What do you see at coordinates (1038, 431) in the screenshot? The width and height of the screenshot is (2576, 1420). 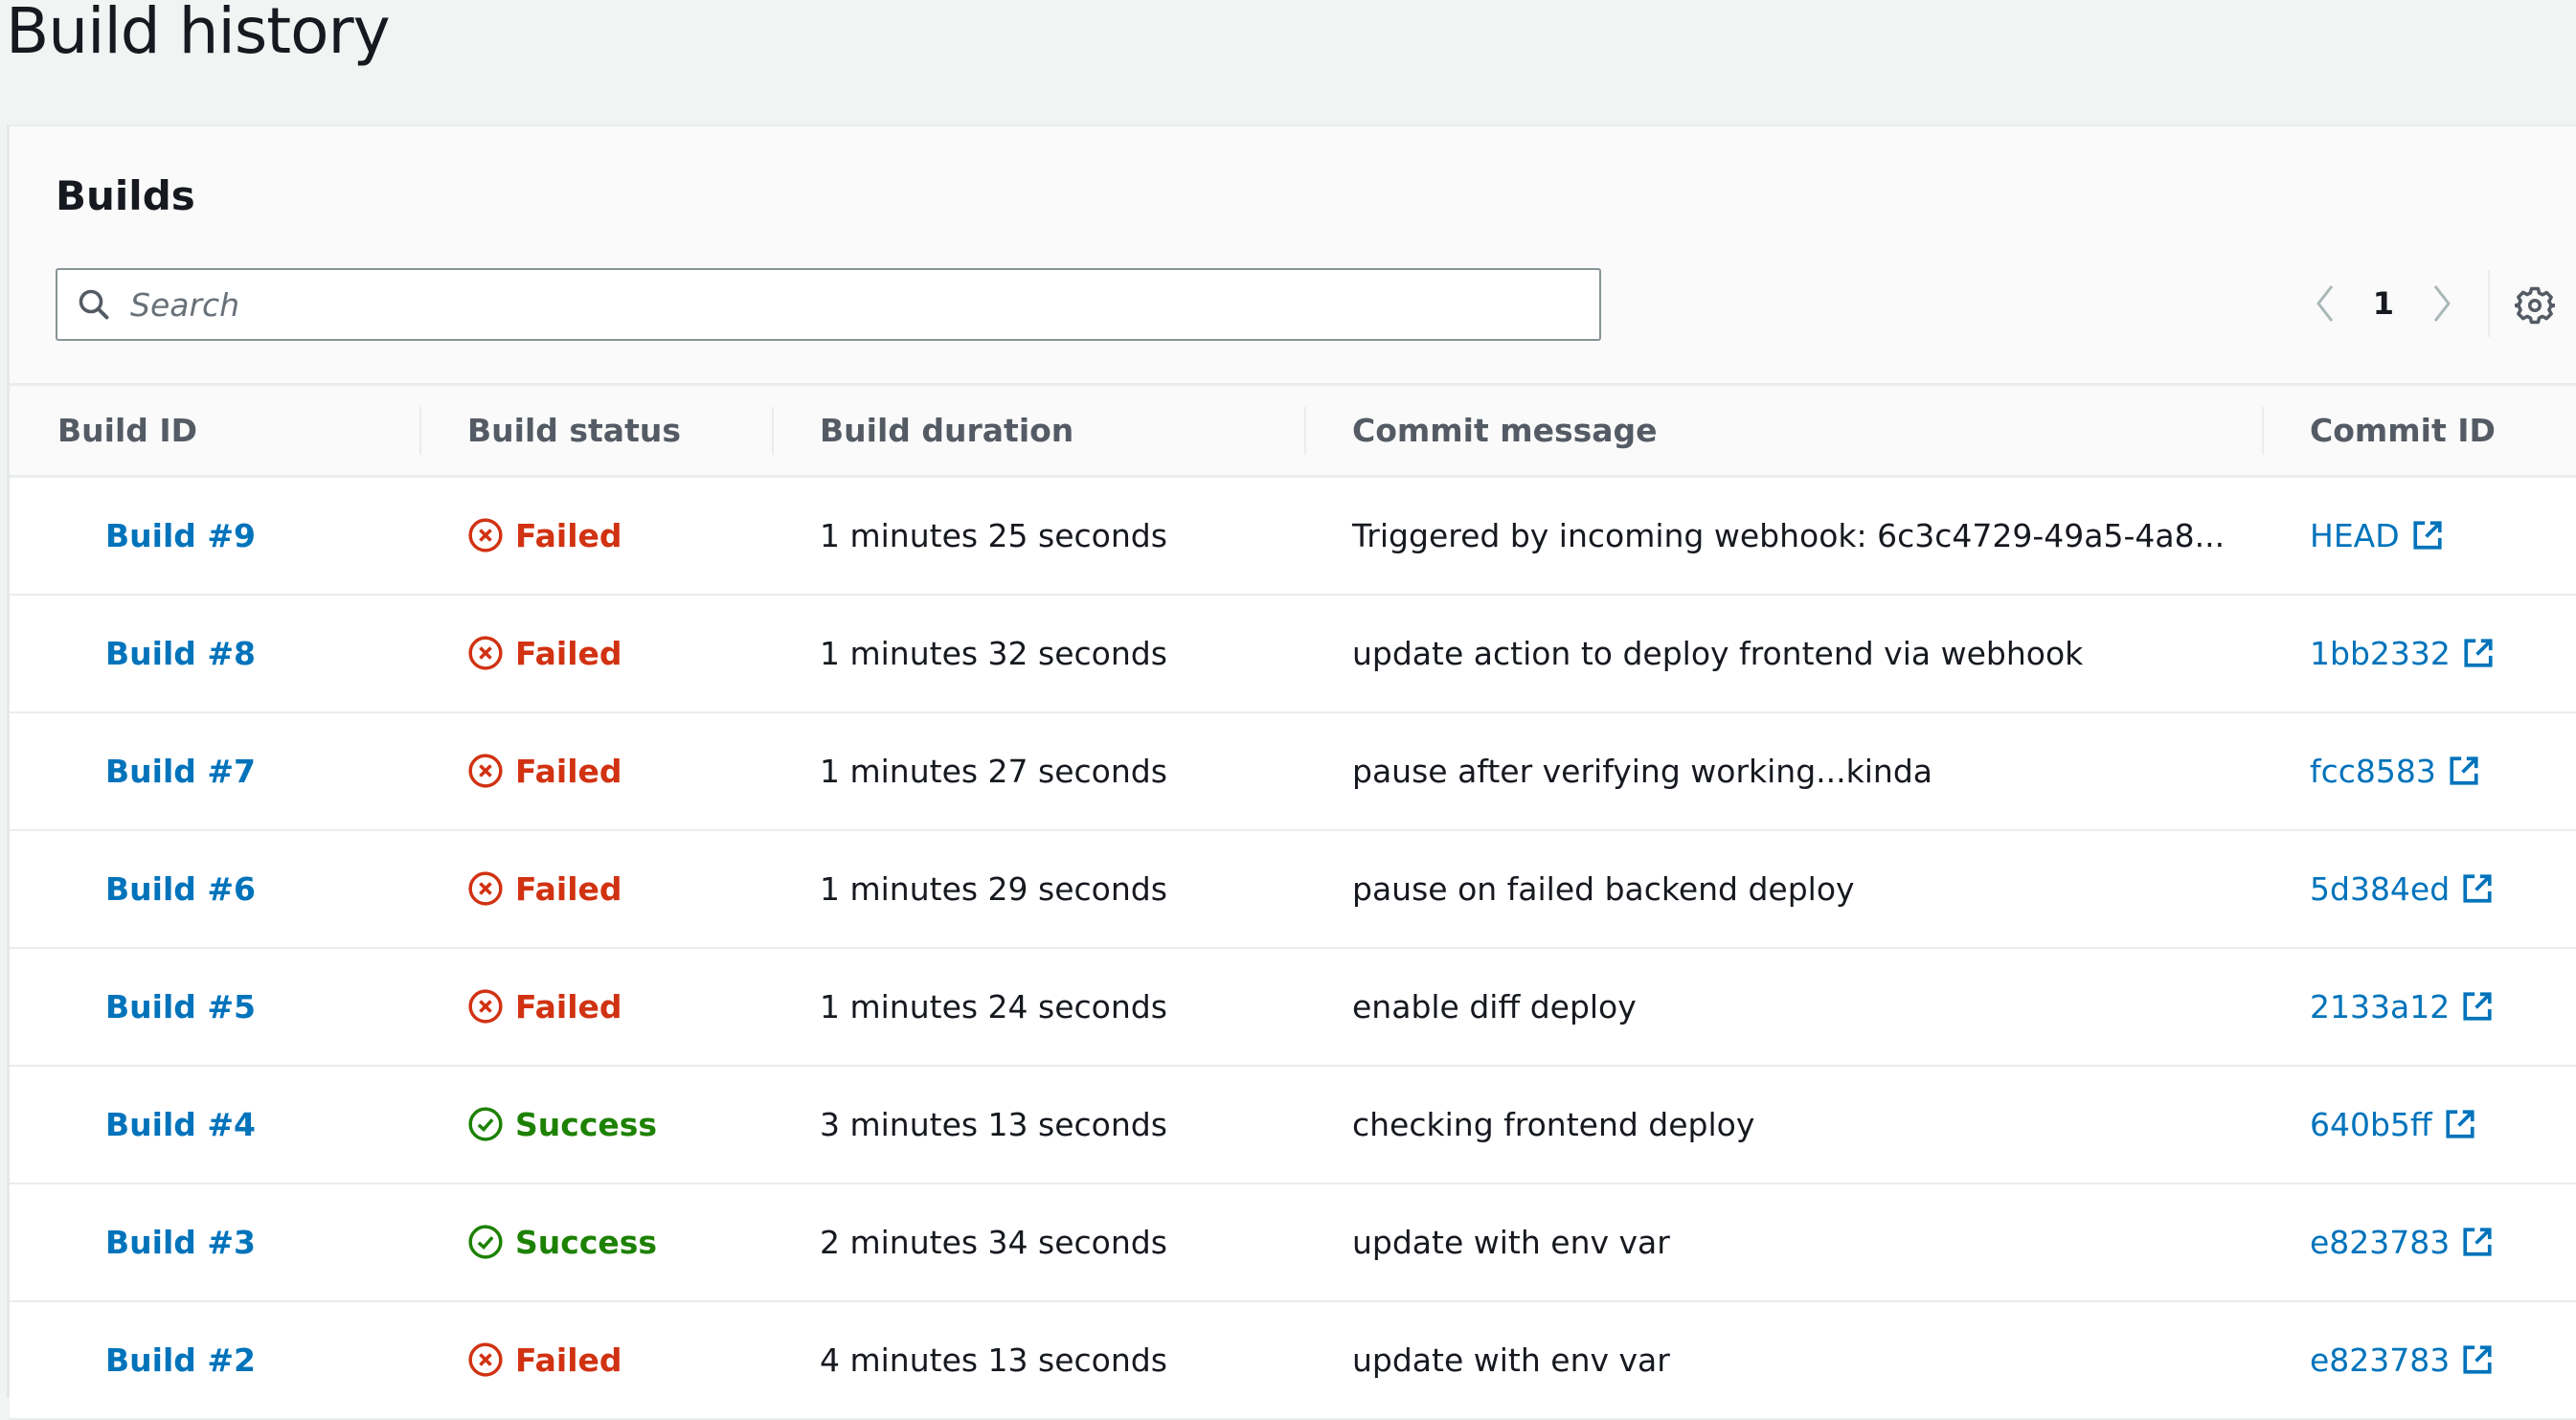 I see `column-header-build-duration: Build duration` at bounding box center [1038, 431].